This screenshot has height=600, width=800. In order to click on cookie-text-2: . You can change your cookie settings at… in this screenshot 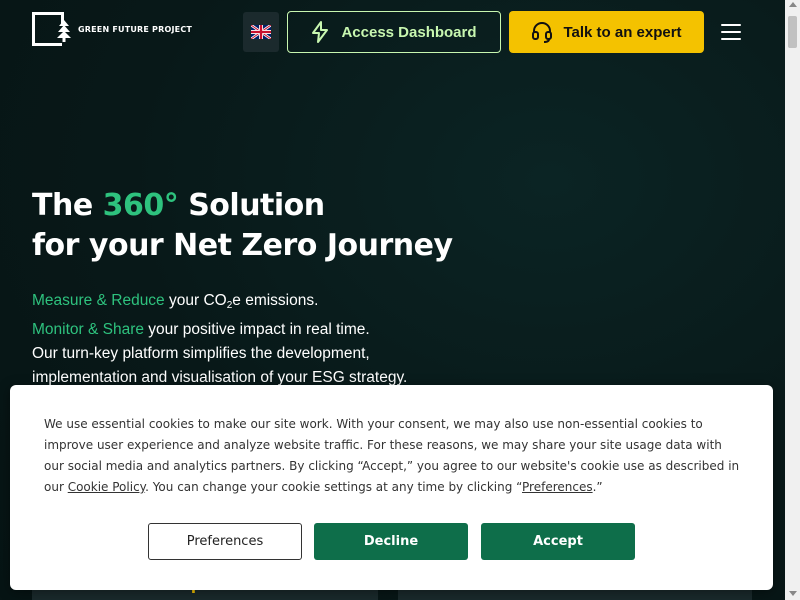, I will do `click(334, 487)`.